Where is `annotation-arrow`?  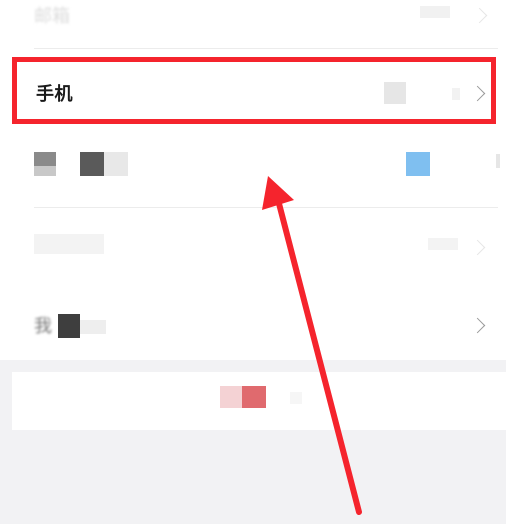
annotation-arrow is located at coordinates (312, 345).